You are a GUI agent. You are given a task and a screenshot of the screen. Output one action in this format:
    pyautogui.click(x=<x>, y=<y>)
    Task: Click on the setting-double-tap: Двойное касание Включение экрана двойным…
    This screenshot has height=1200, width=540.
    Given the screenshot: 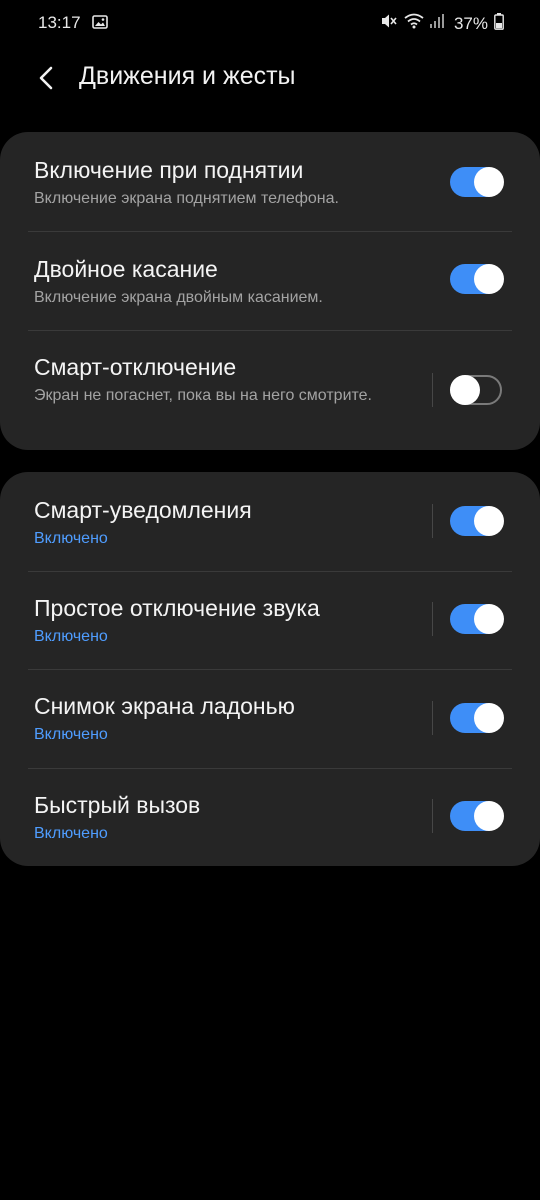 What is the action you would take?
    pyautogui.click(x=270, y=280)
    